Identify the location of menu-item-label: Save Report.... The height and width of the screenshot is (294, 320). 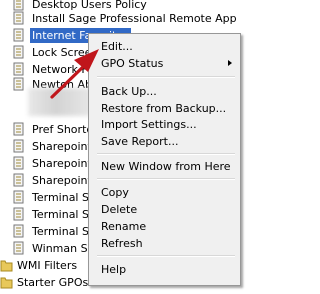
(140, 141).